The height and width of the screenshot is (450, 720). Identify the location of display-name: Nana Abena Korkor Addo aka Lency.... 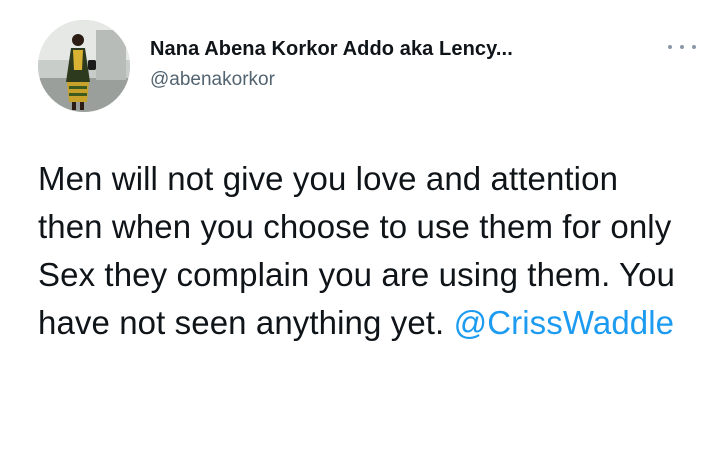
(331, 49).